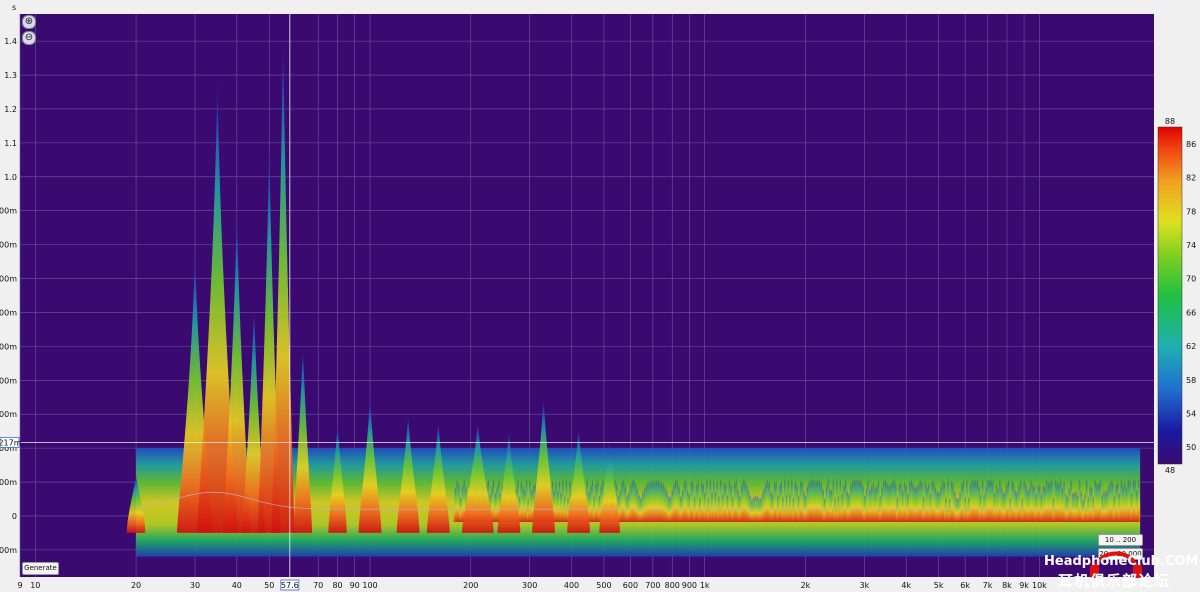  Describe the element at coordinates (290, 585) in the screenshot. I see `cursor-x-label: 57.6` at that location.